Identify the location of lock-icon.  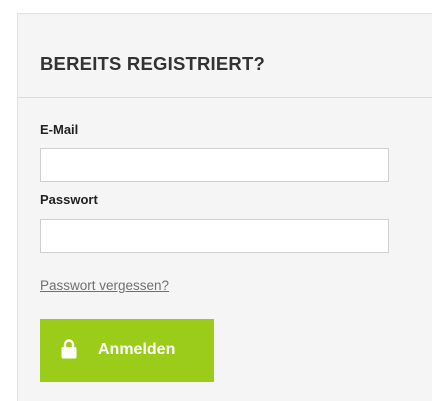
(69, 349).